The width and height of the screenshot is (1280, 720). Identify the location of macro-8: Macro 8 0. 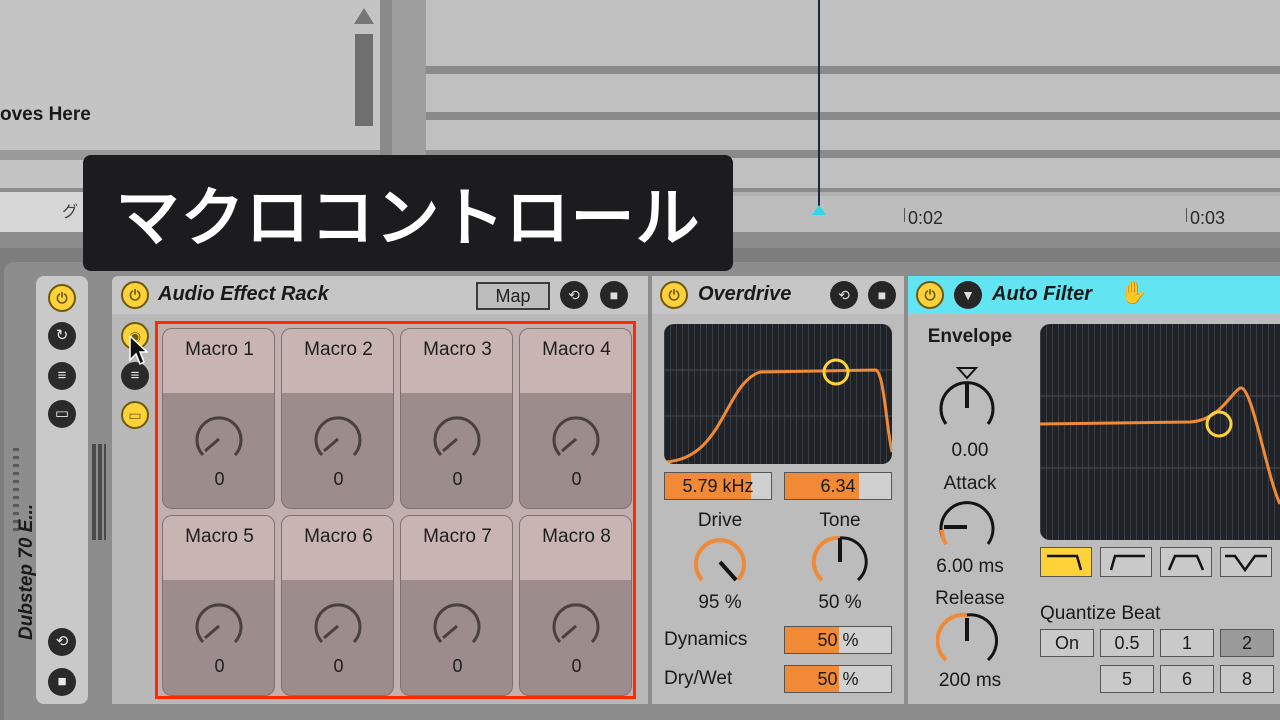
(575, 605).